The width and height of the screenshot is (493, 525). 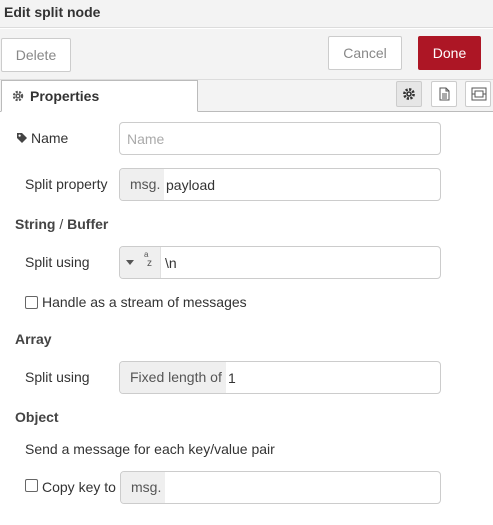 I want to click on split-property-input: msg. payload, so click(x=280, y=184).